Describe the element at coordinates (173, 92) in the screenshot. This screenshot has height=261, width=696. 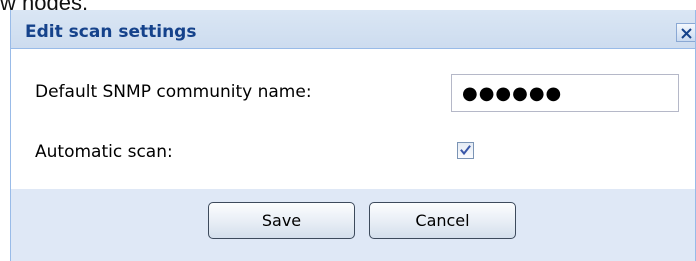
I see `community-name-label: Default SNMP community name:` at that location.